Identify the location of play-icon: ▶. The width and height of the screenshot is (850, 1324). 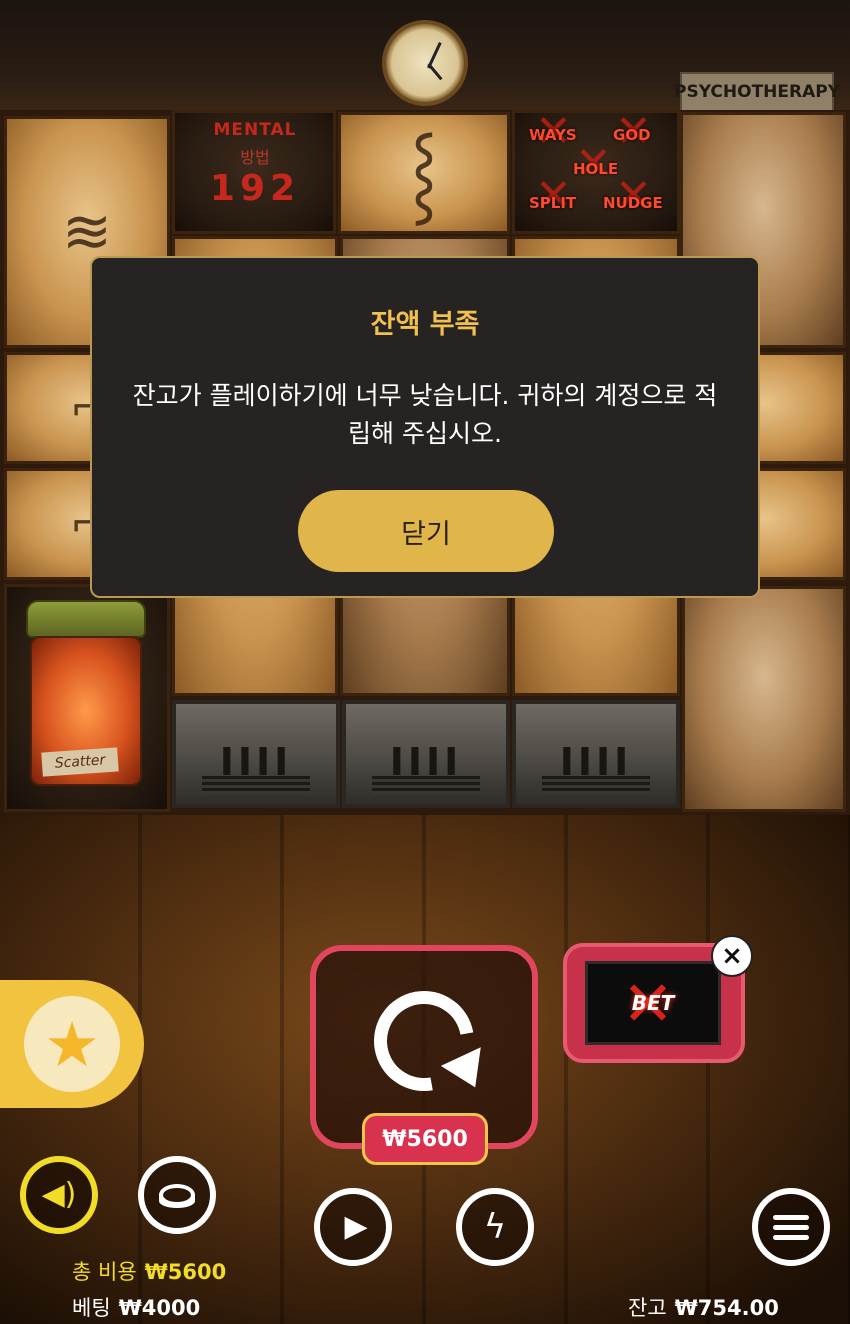
(356, 1226).